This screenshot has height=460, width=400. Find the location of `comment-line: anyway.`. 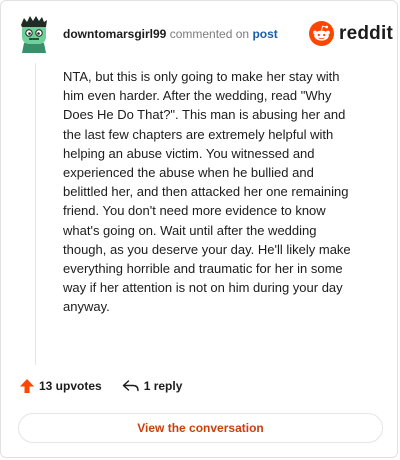

comment-line: anyway. is located at coordinates (86, 307).